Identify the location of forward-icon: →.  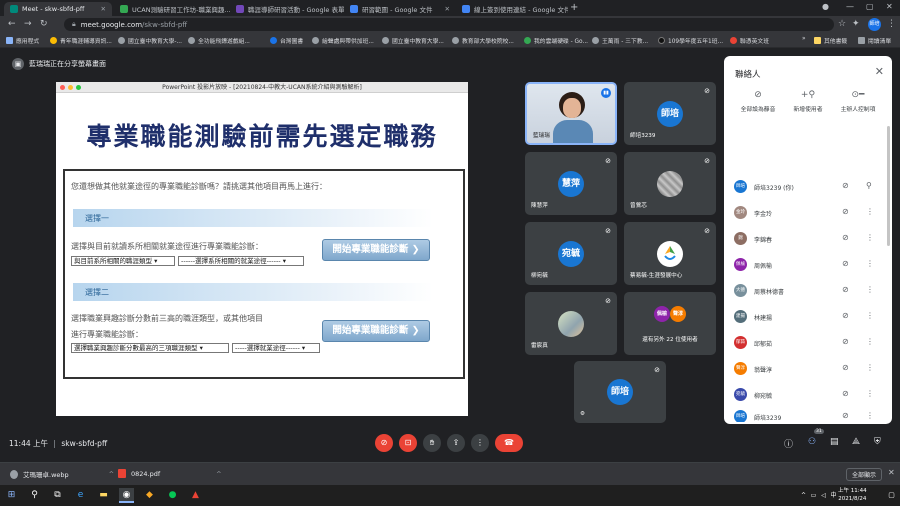
(28, 24).